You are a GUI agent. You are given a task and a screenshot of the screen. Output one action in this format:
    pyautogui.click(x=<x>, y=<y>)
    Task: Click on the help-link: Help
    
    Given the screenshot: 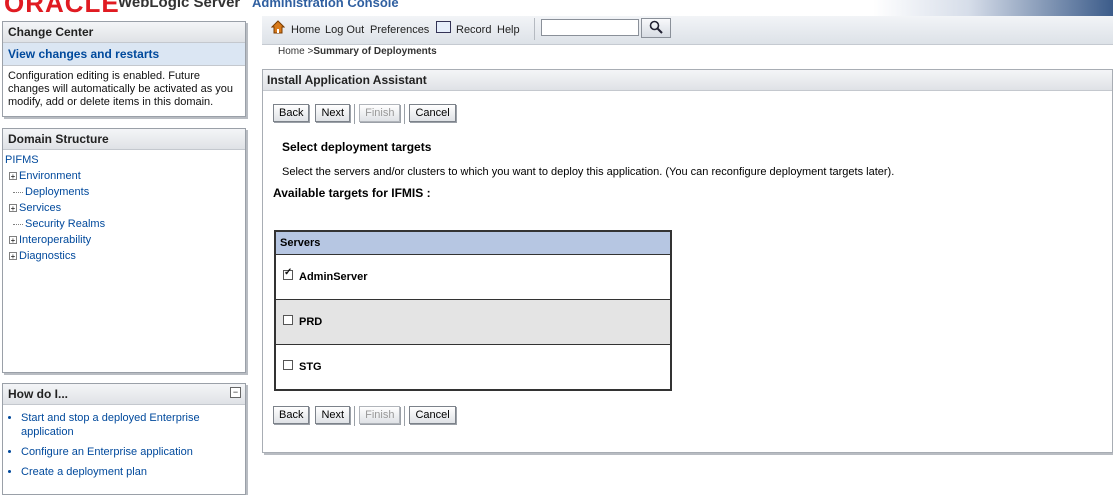 What is the action you would take?
    pyautogui.click(x=508, y=30)
    